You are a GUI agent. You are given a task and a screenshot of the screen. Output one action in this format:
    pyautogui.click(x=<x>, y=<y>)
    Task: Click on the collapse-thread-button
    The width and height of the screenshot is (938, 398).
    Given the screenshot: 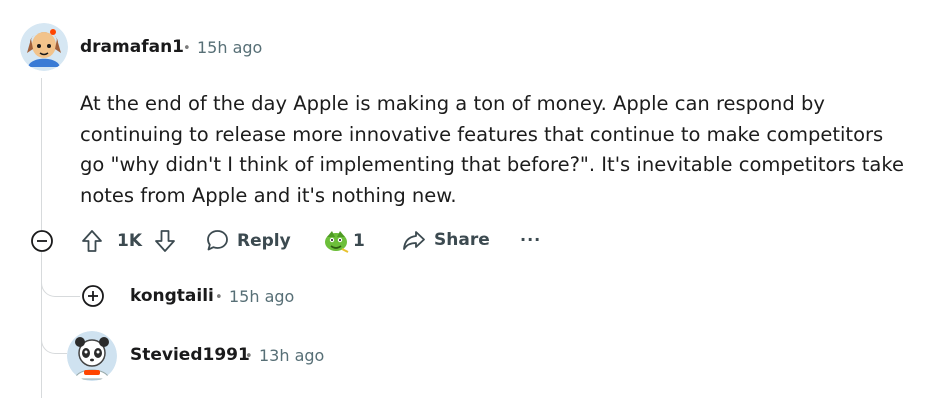 What is the action you would take?
    pyautogui.click(x=42, y=241)
    